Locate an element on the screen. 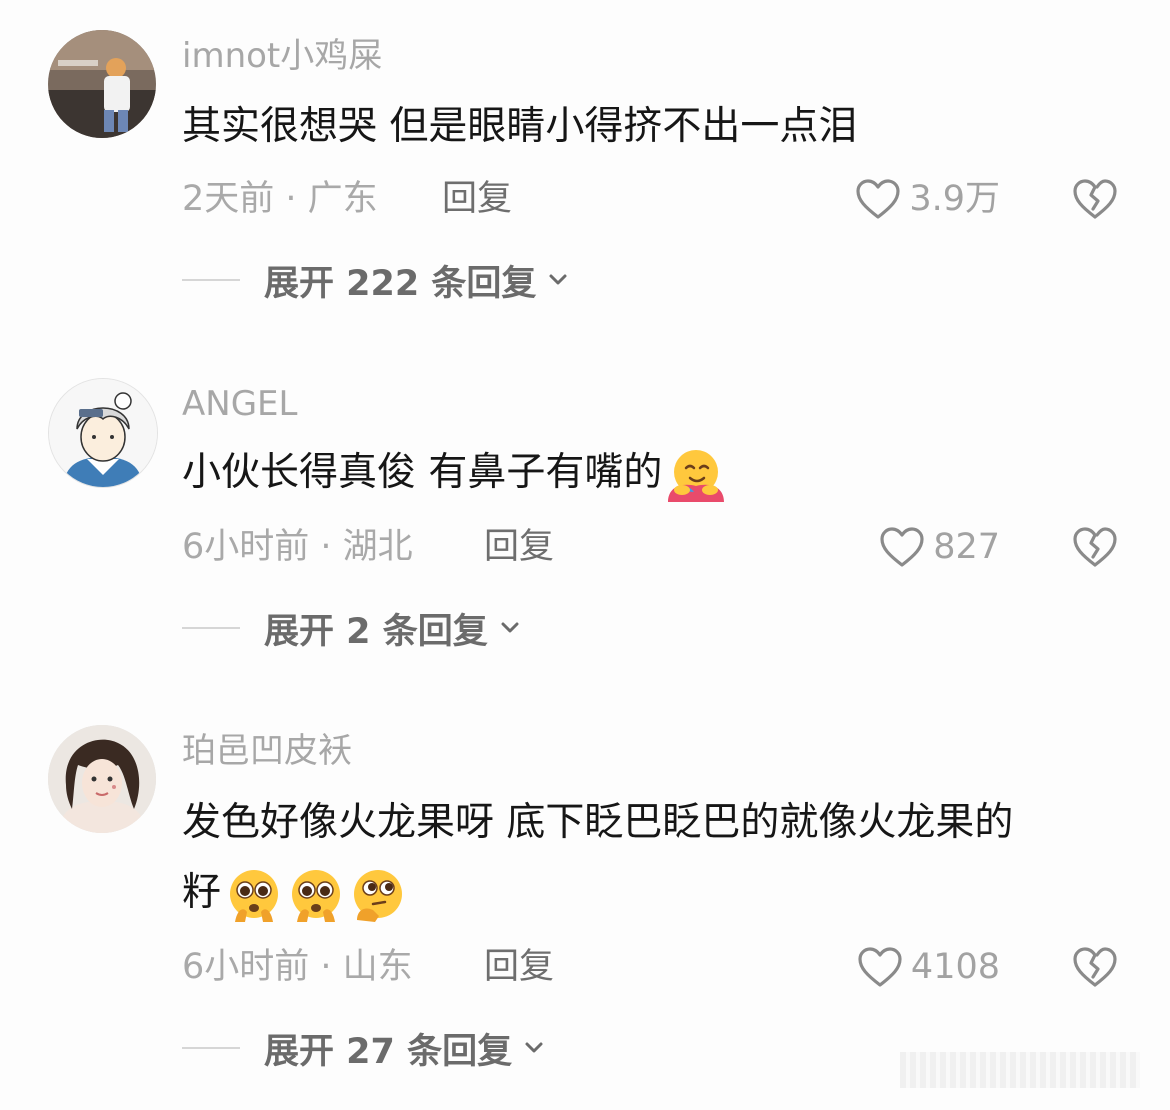 The width and height of the screenshot is (1170, 1110). like-count: 827 is located at coordinates (966, 547).